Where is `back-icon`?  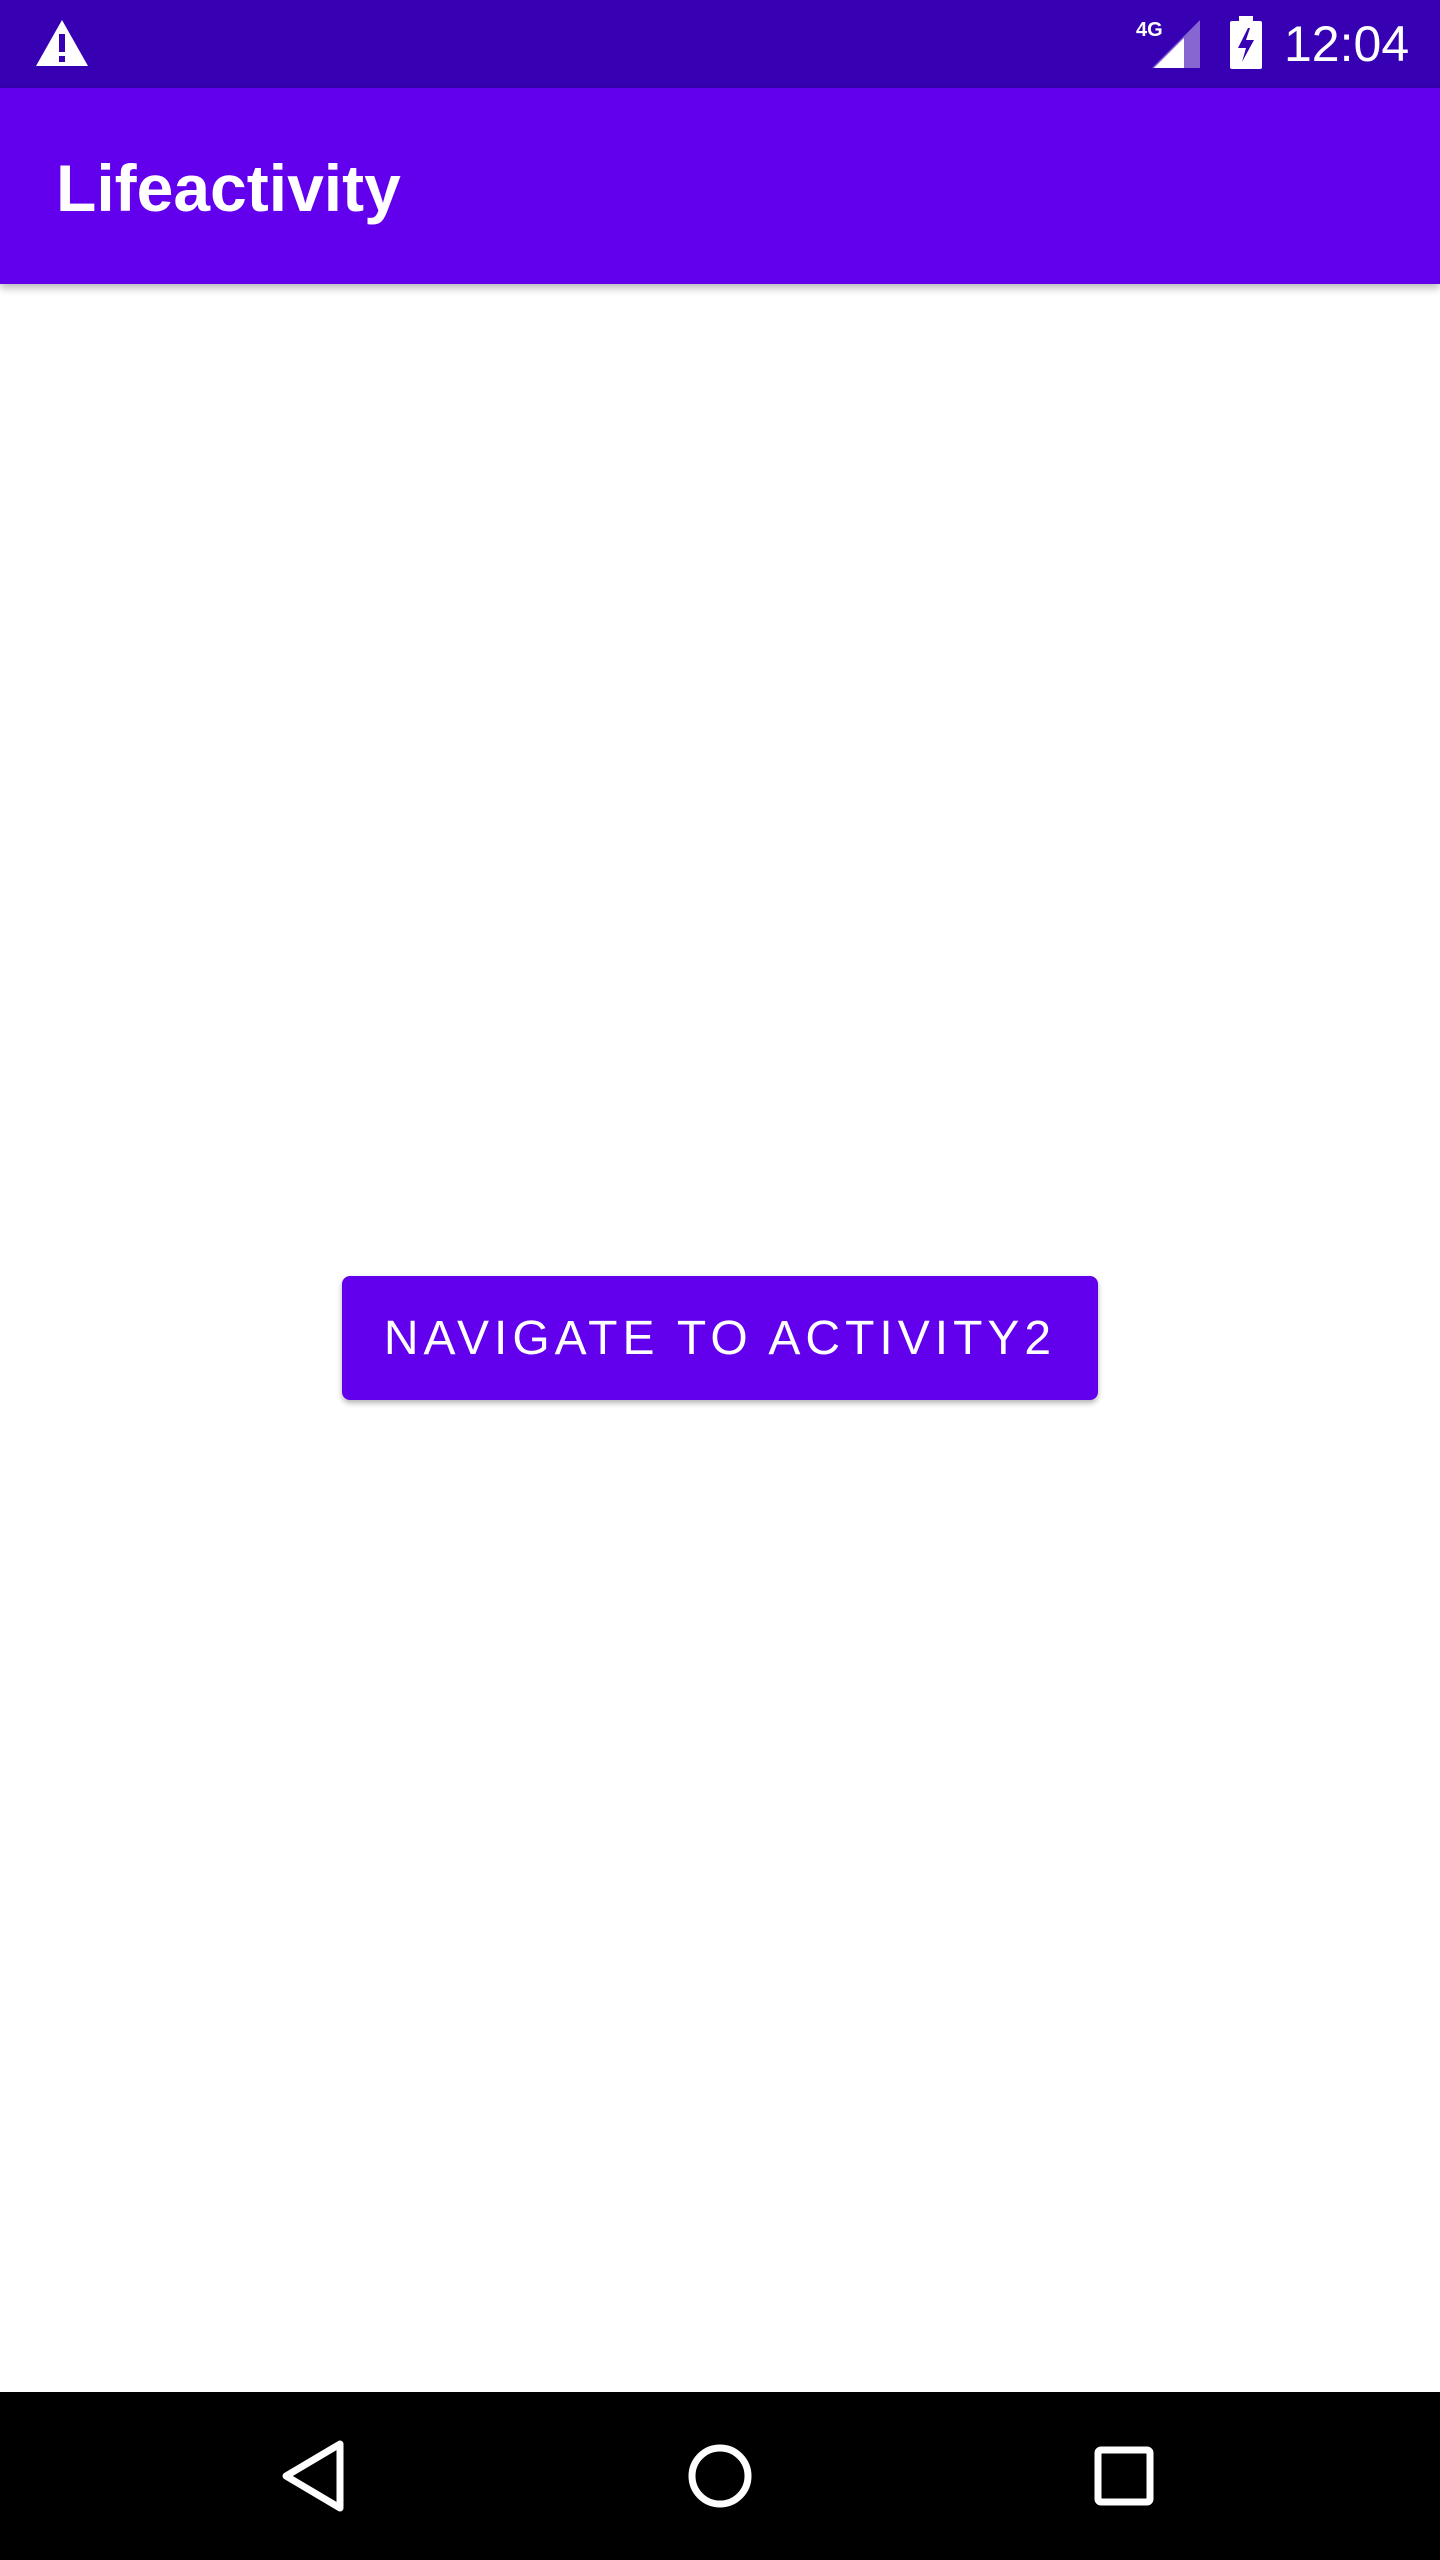 back-icon is located at coordinates (316, 2476).